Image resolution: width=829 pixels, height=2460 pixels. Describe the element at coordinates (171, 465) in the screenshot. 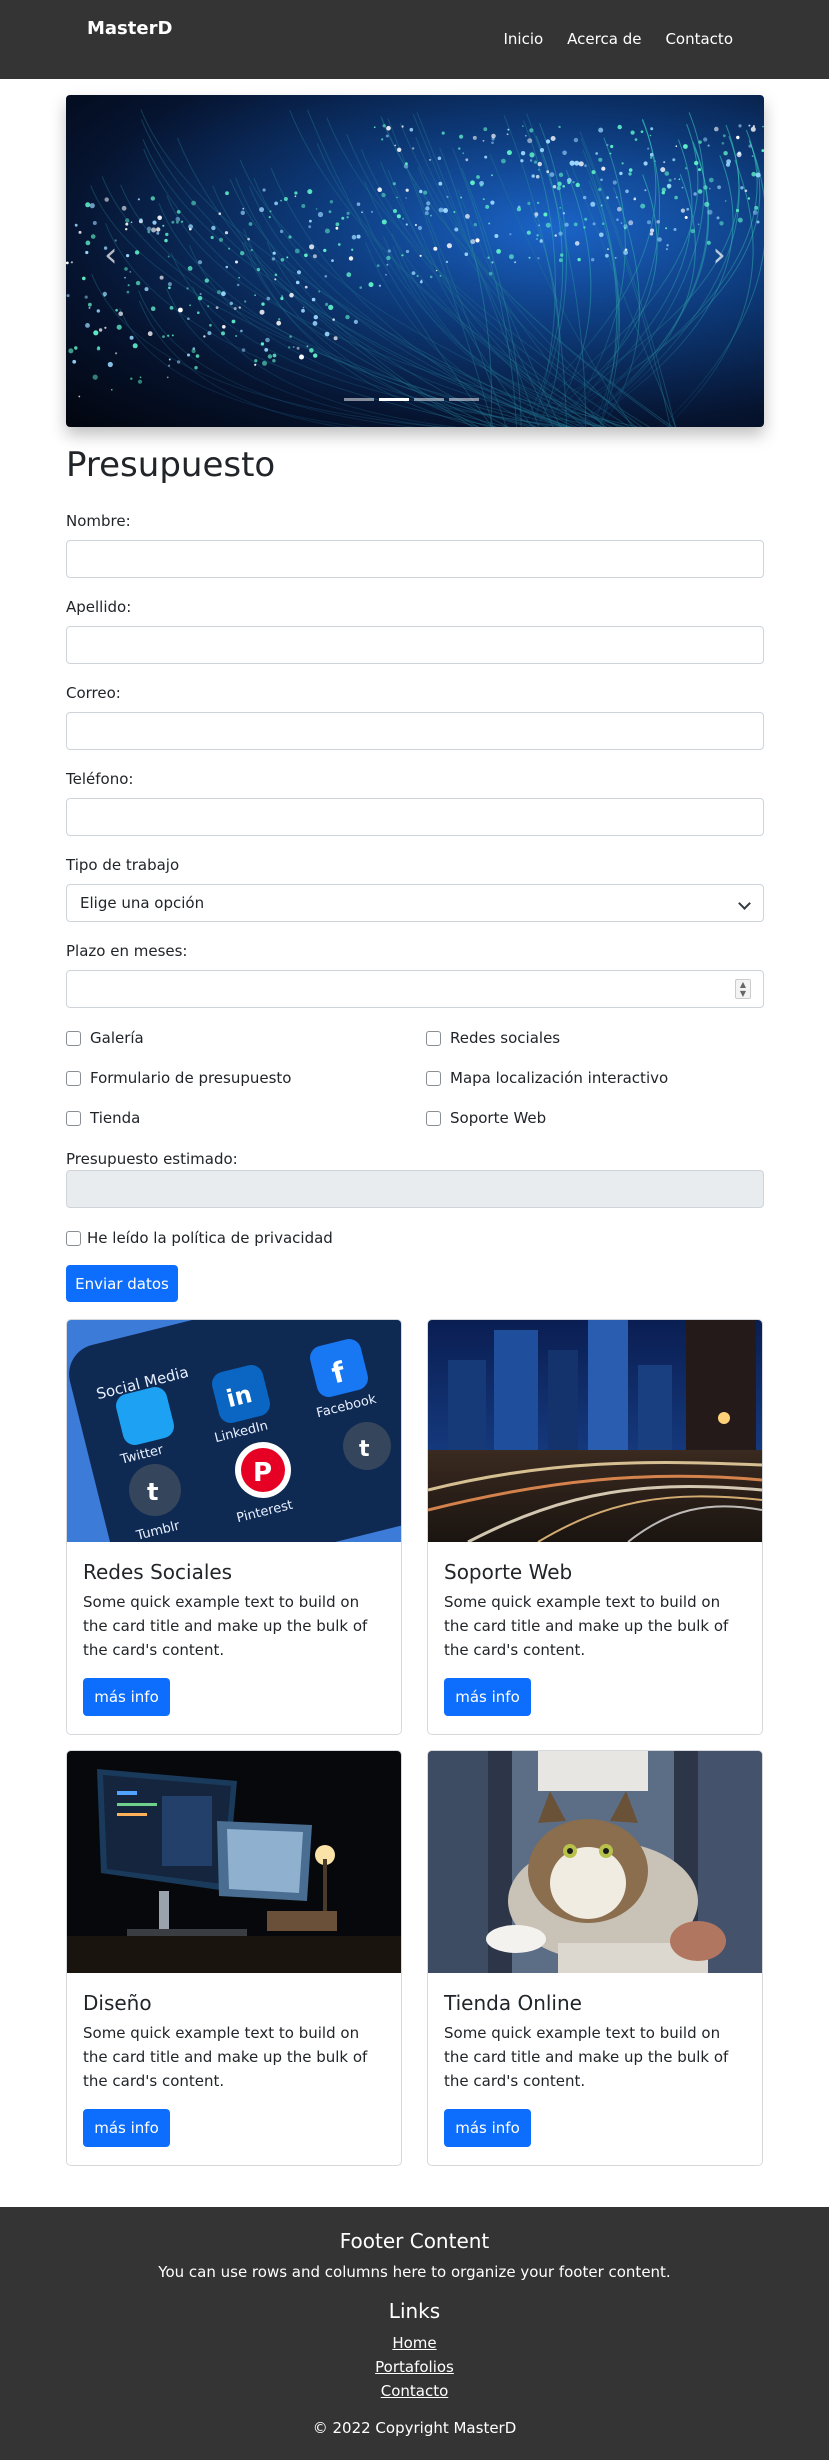

I see `form-title: Presupuesto` at that location.